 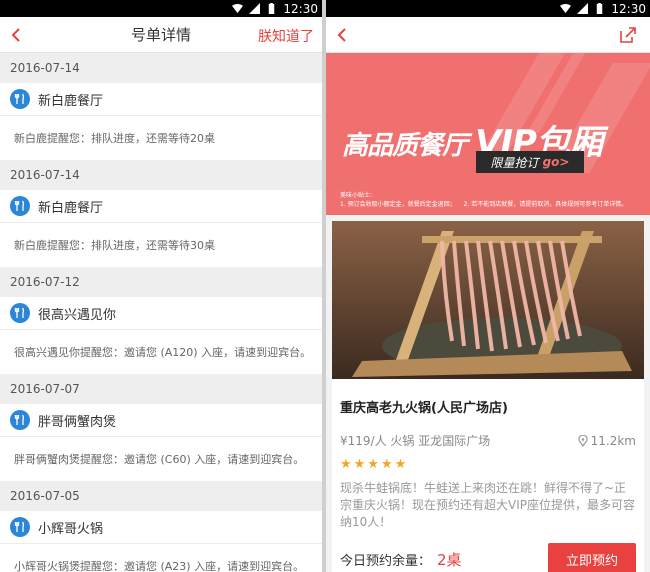 I want to click on list-item: 2016-07-14 新白鹿餐厅 新白鹿提醒您：排队进度，还需等待20桌, so click(x=161, y=106).